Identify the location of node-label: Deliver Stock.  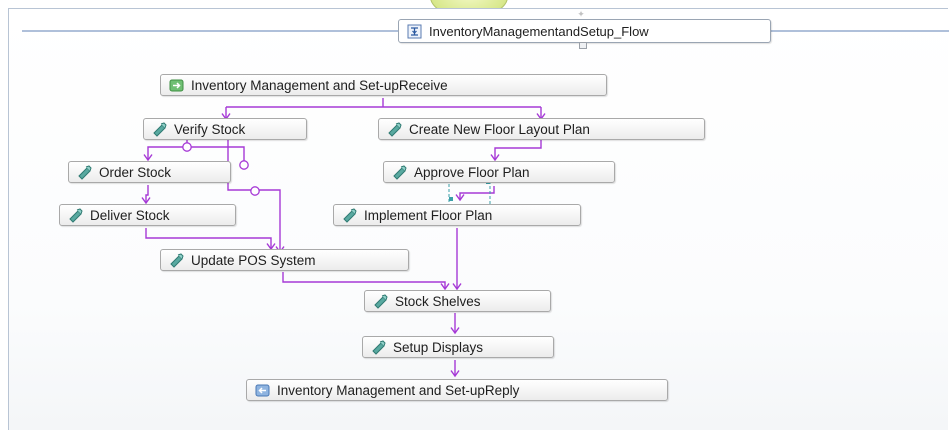
(130, 215).